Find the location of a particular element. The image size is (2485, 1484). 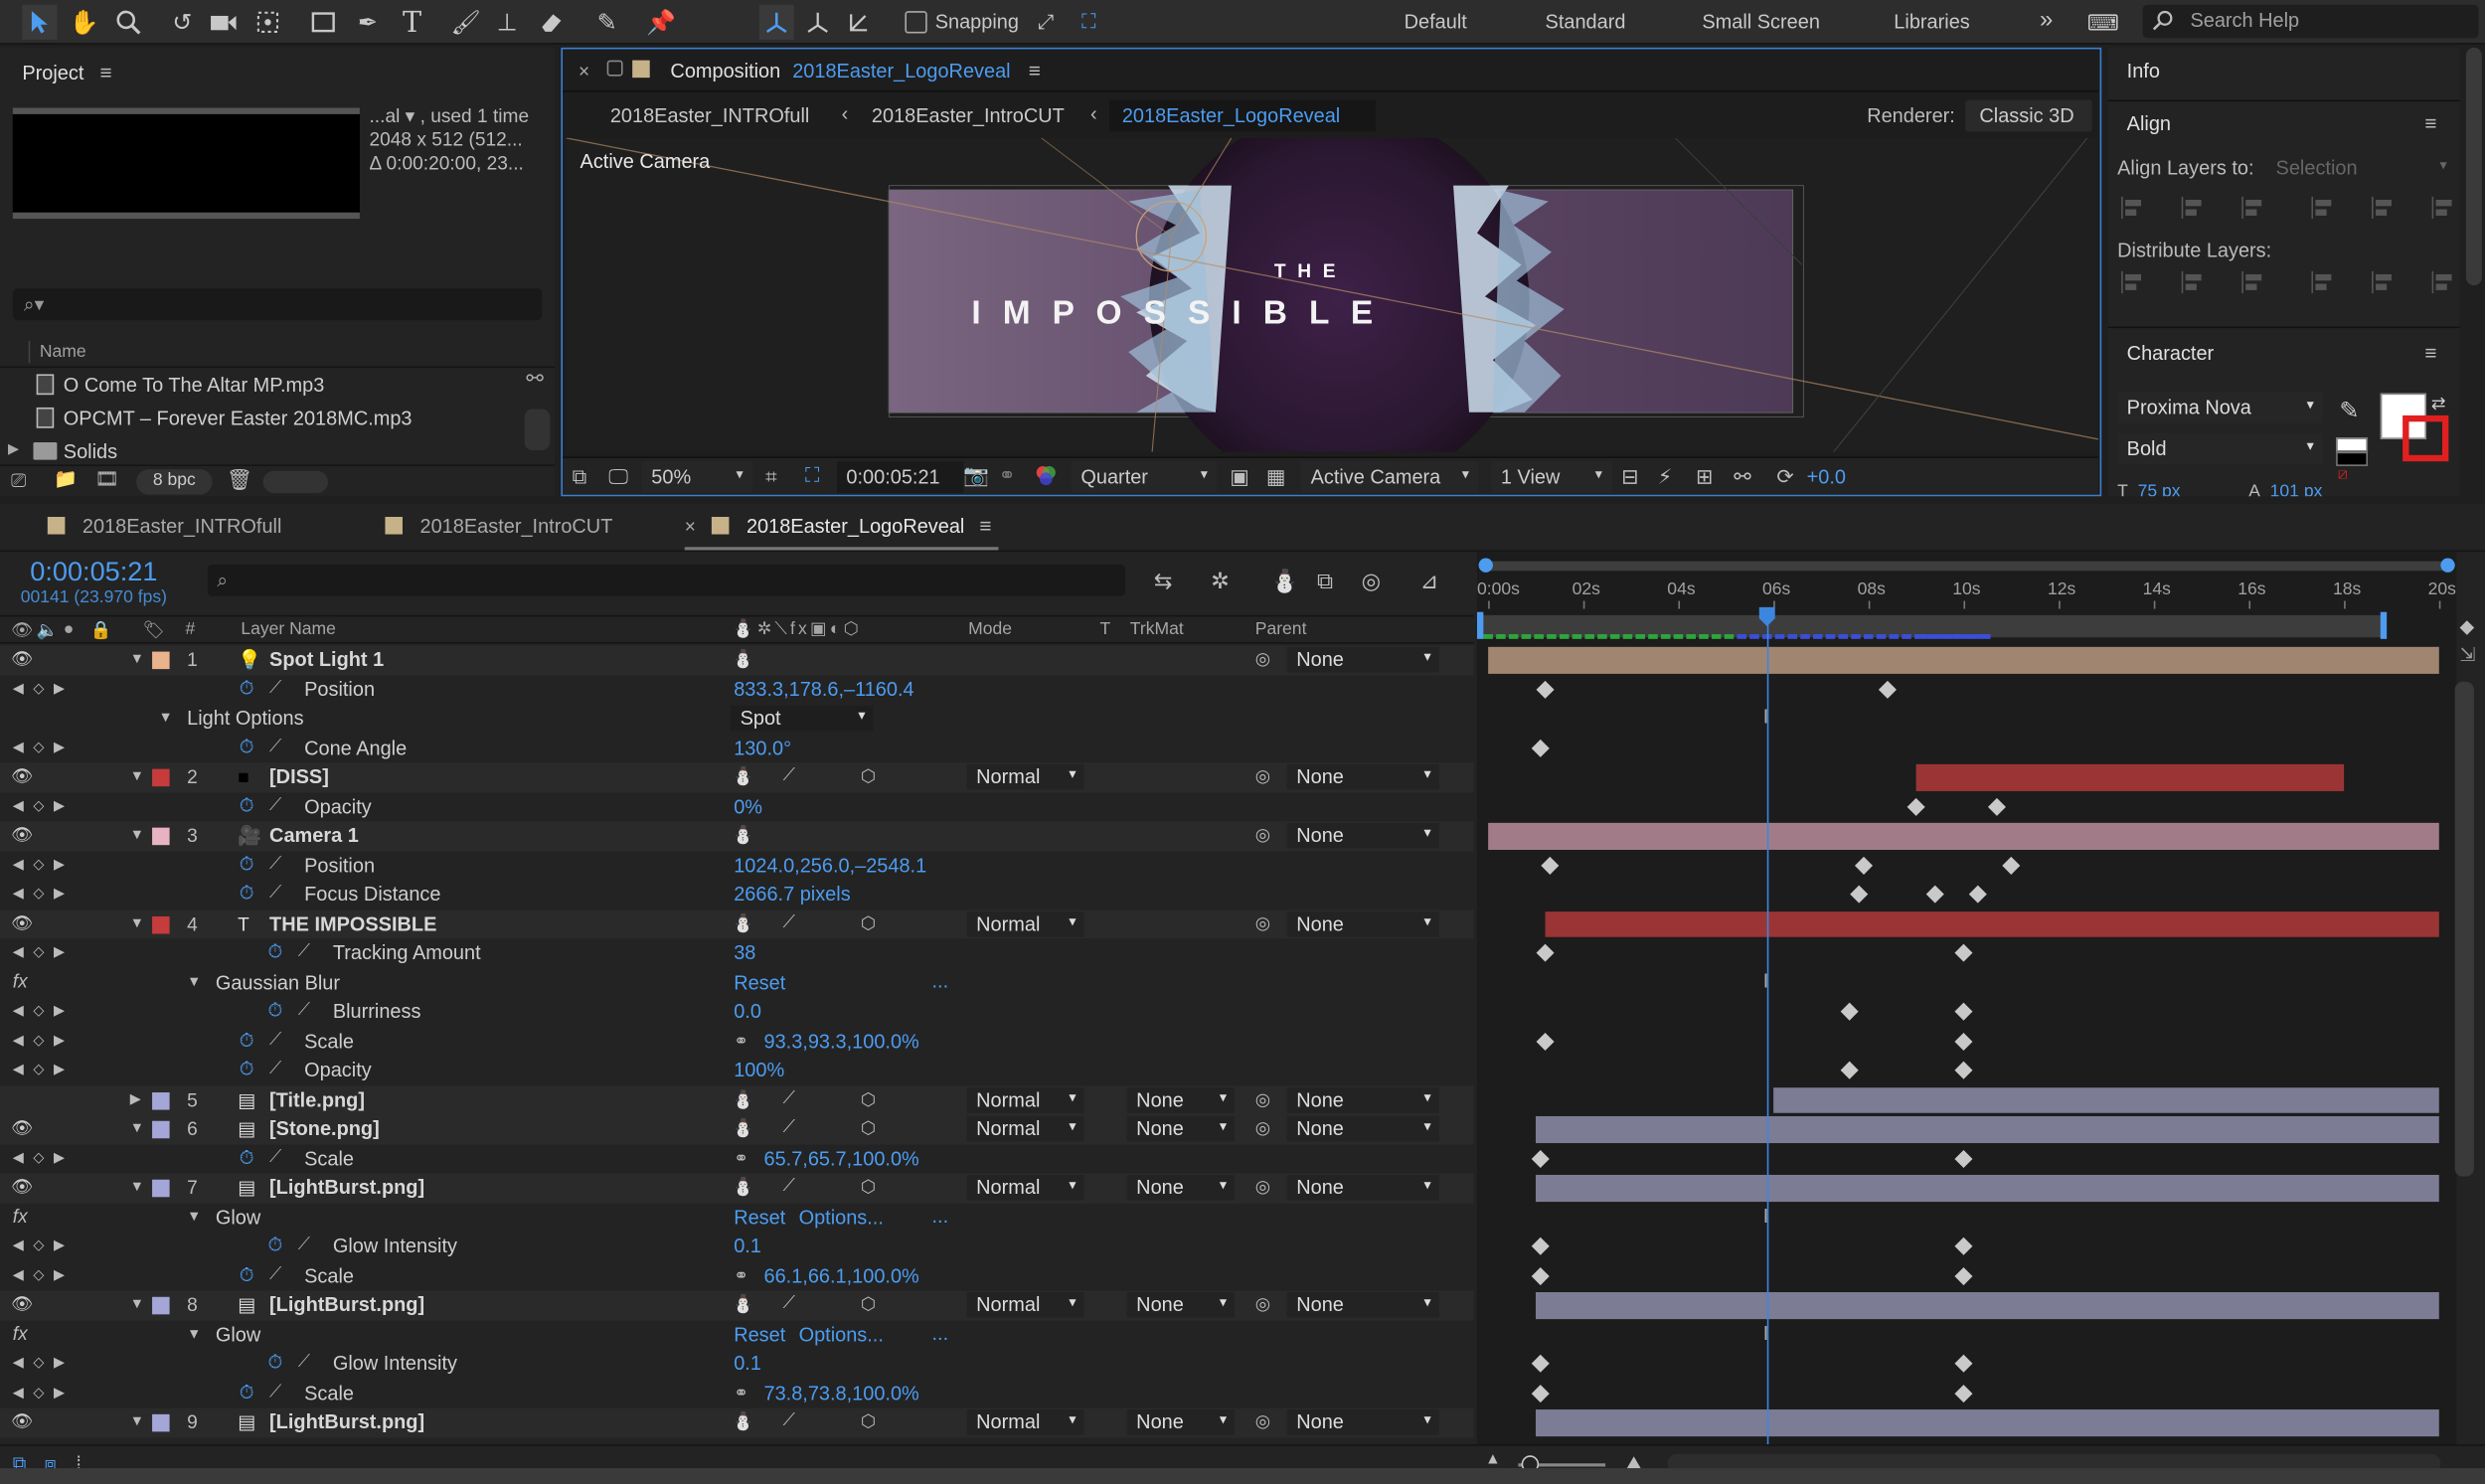

workspace-overflow-button: » is located at coordinates (2046, 19).